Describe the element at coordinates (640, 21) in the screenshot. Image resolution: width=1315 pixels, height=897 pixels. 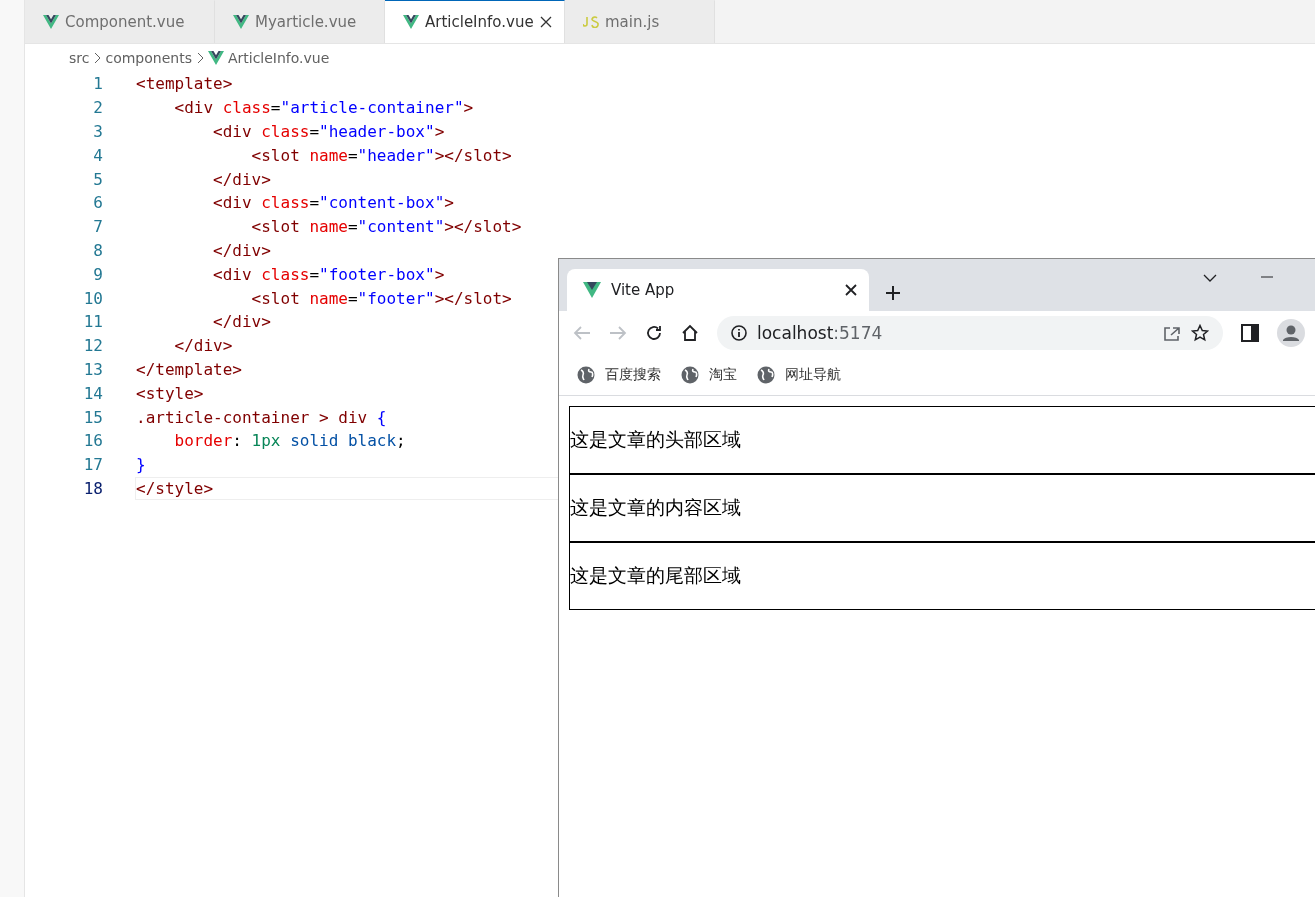
I see `editor-tab: main.js` at that location.